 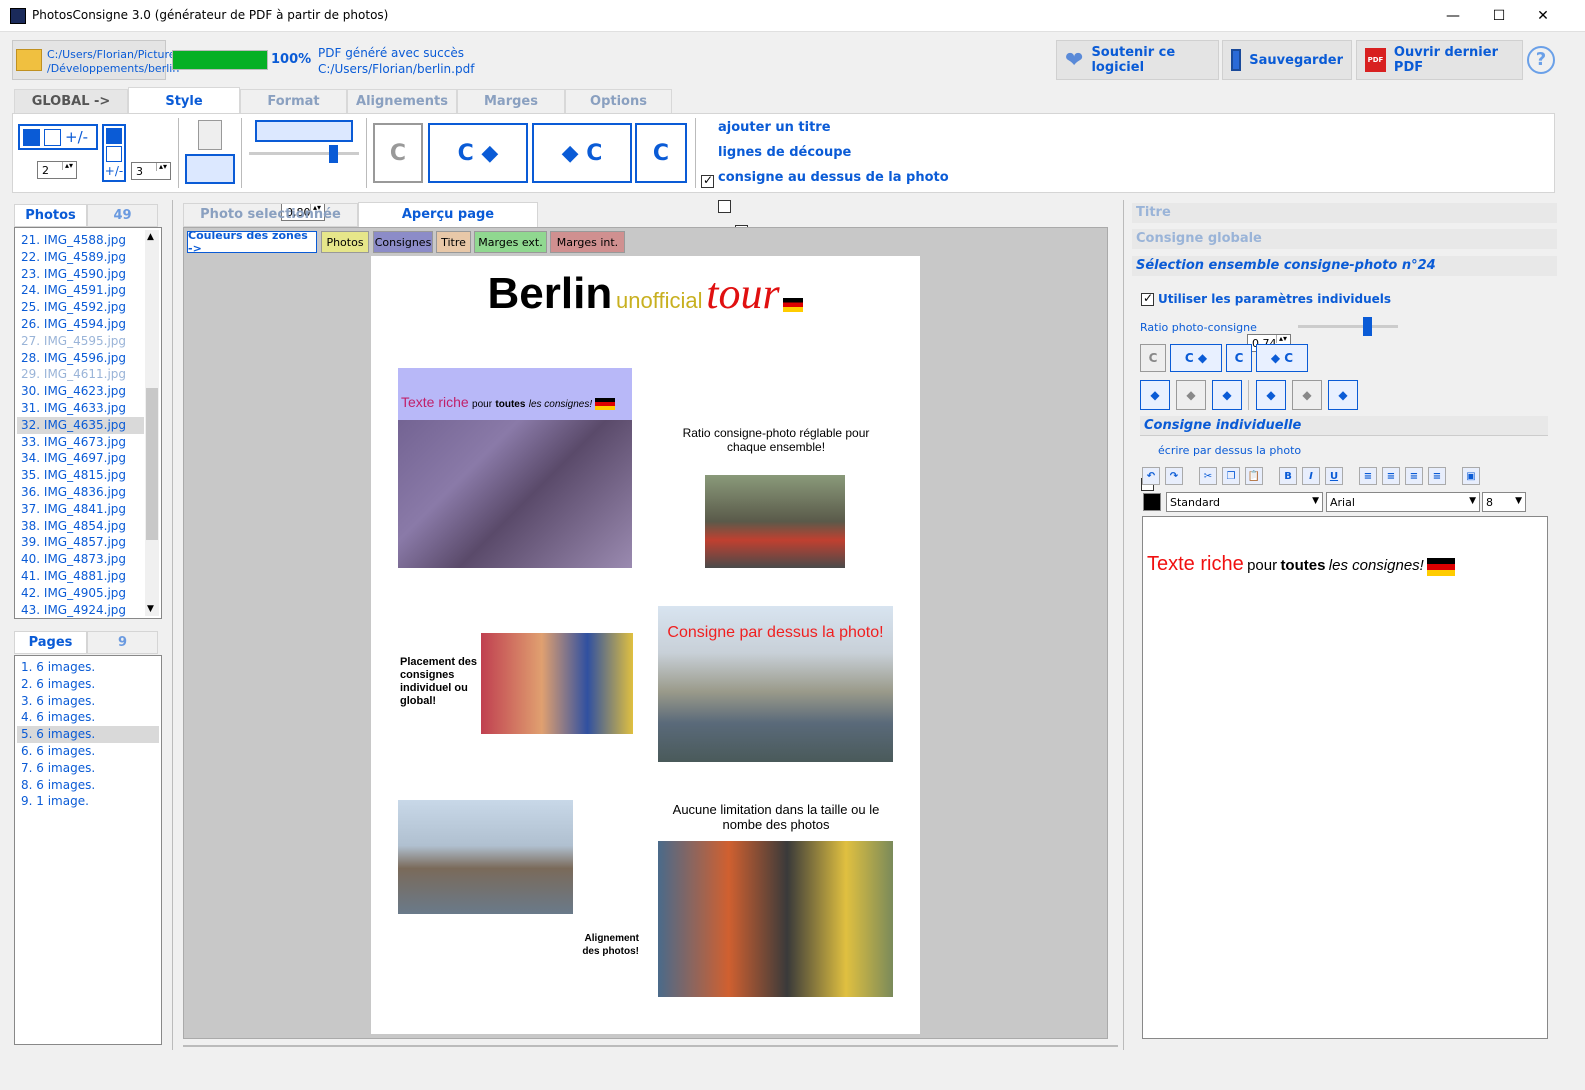 I want to click on use-individual-checkbox, so click(x=1147, y=298).